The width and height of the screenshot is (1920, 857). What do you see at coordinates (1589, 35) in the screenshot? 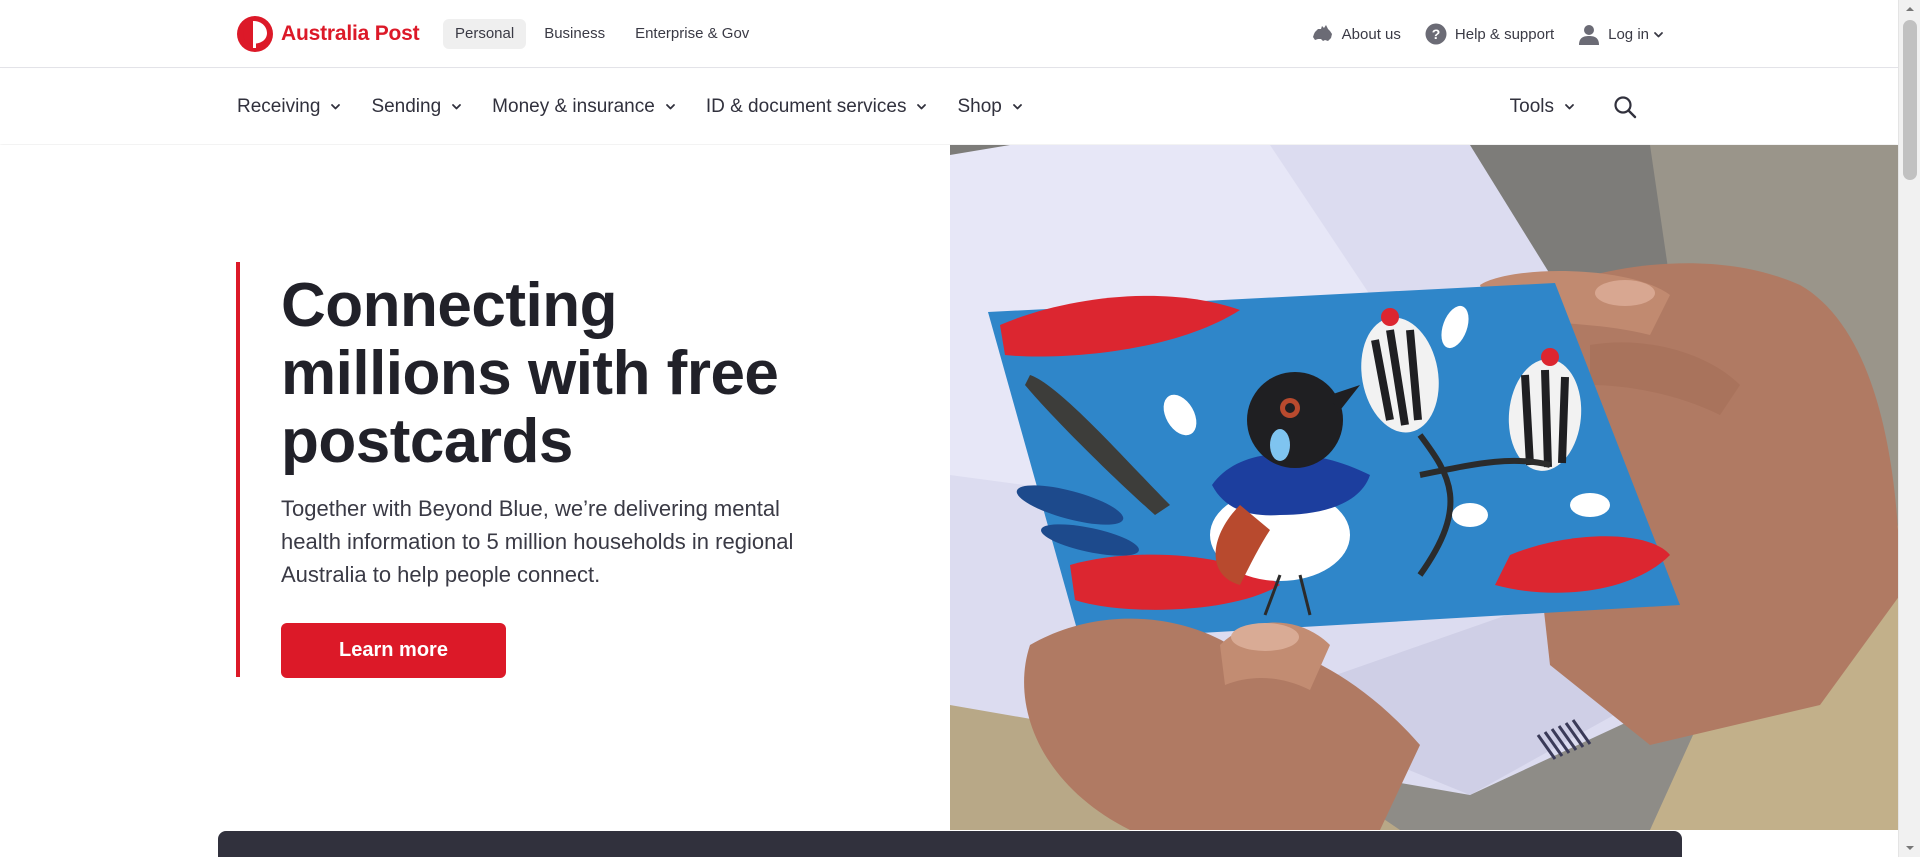
I see `user-icon` at bounding box center [1589, 35].